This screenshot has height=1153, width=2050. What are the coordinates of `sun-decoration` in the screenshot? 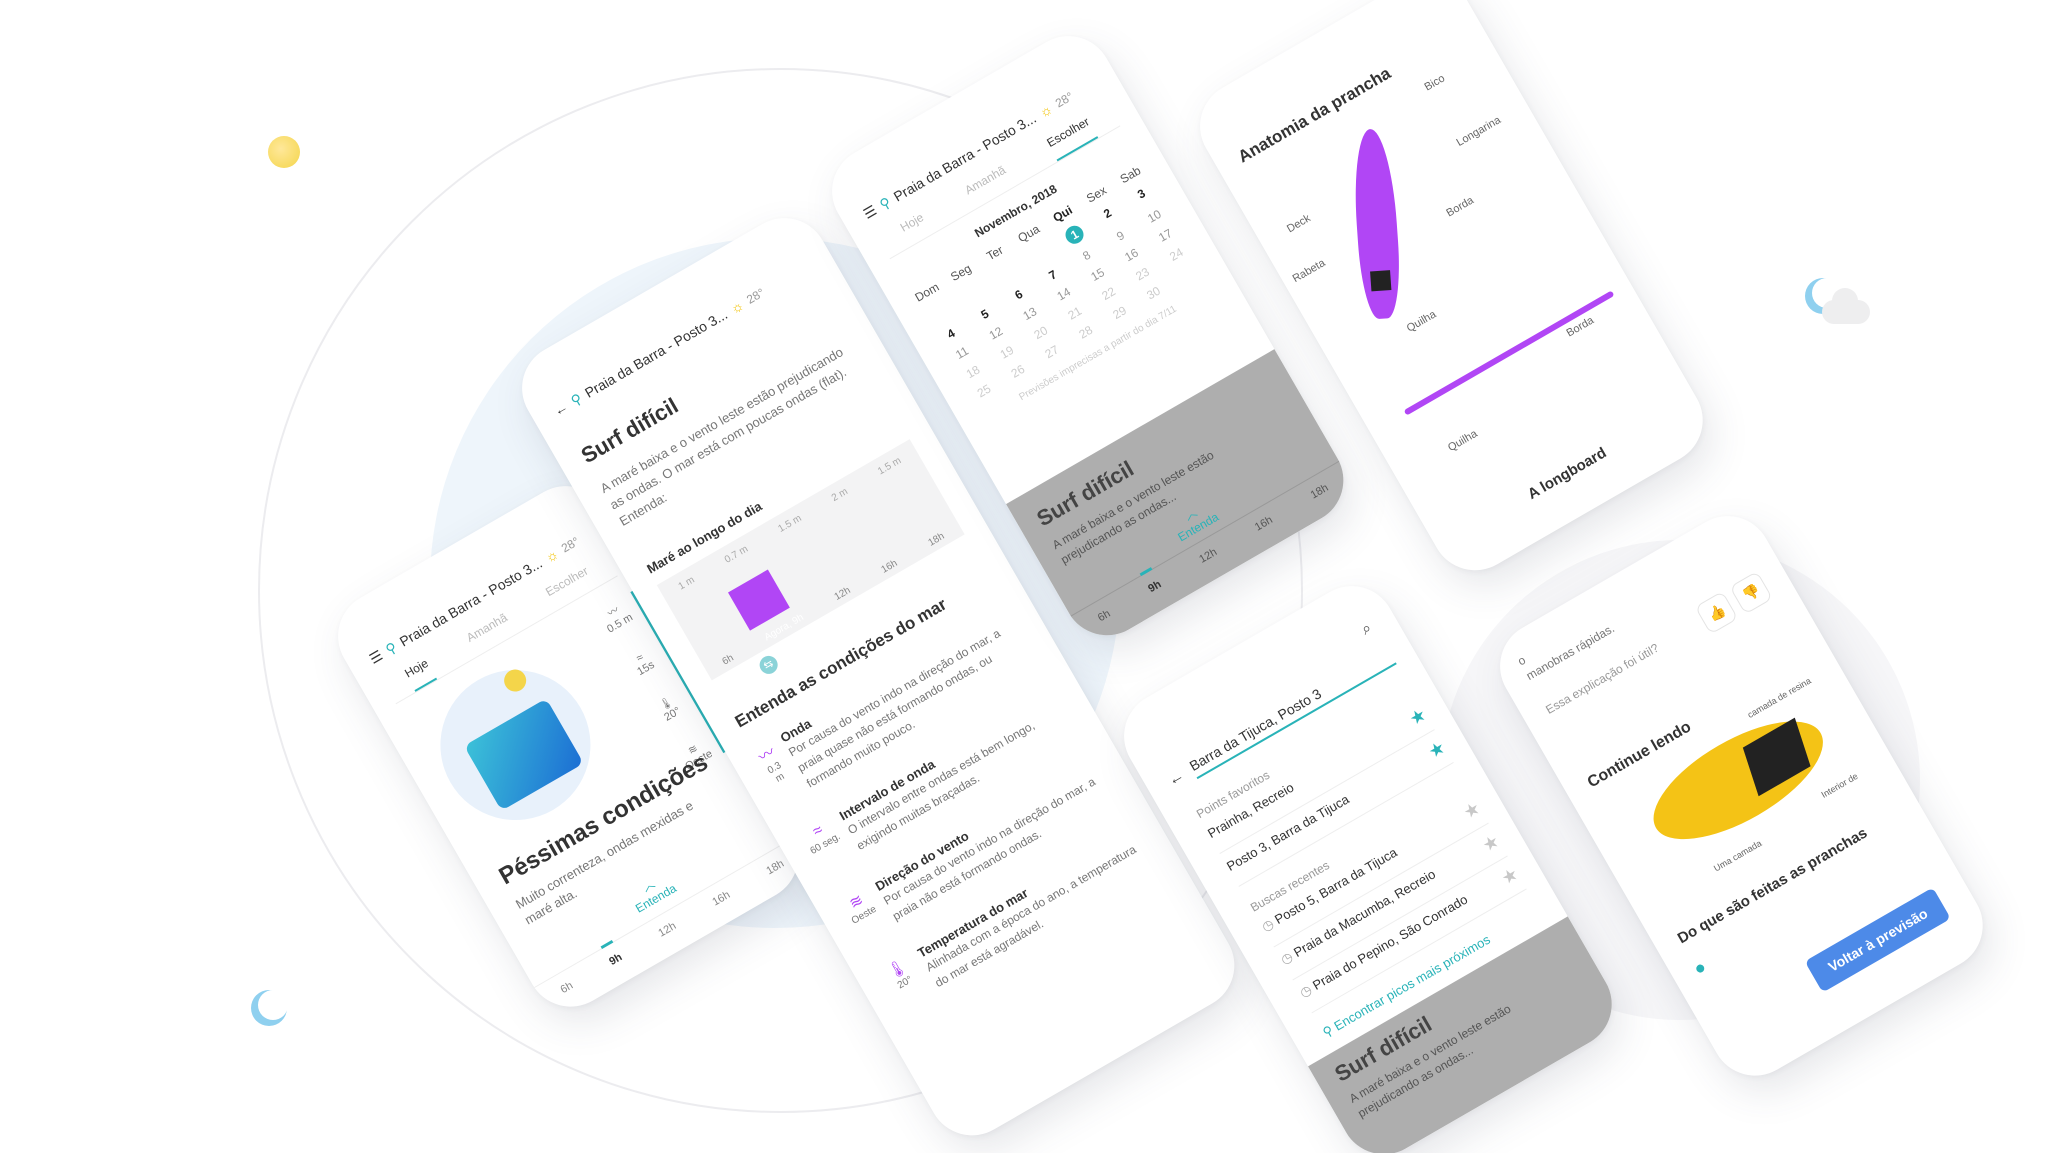 It's located at (284, 152).